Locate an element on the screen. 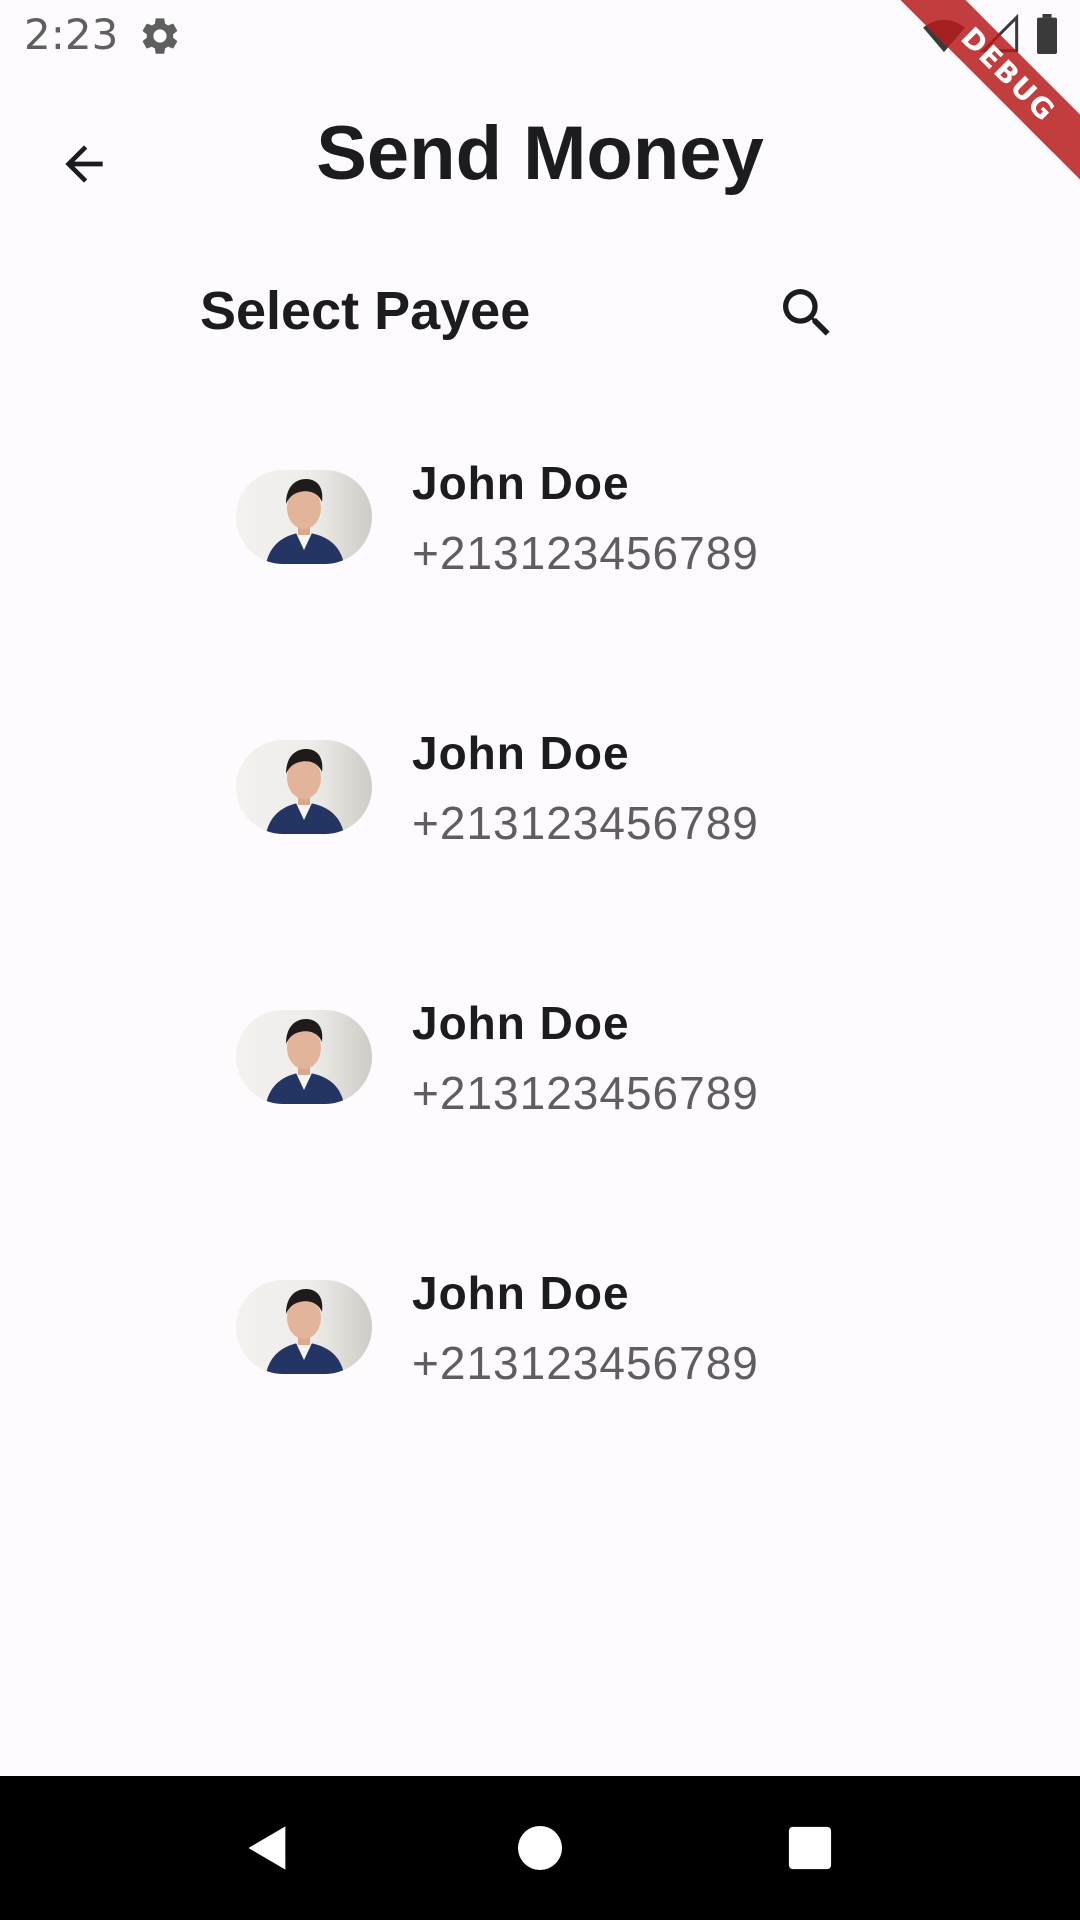 The image size is (1080, 1920). page-title: Send Money is located at coordinates (540, 153).